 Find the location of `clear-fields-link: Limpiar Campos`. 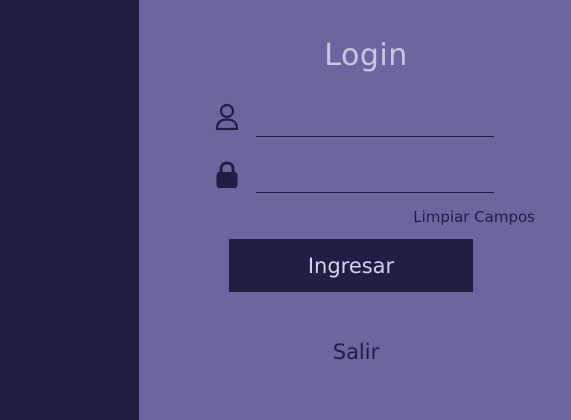

clear-fields-link: Limpiar Campos is located at coordinates (457, 217).